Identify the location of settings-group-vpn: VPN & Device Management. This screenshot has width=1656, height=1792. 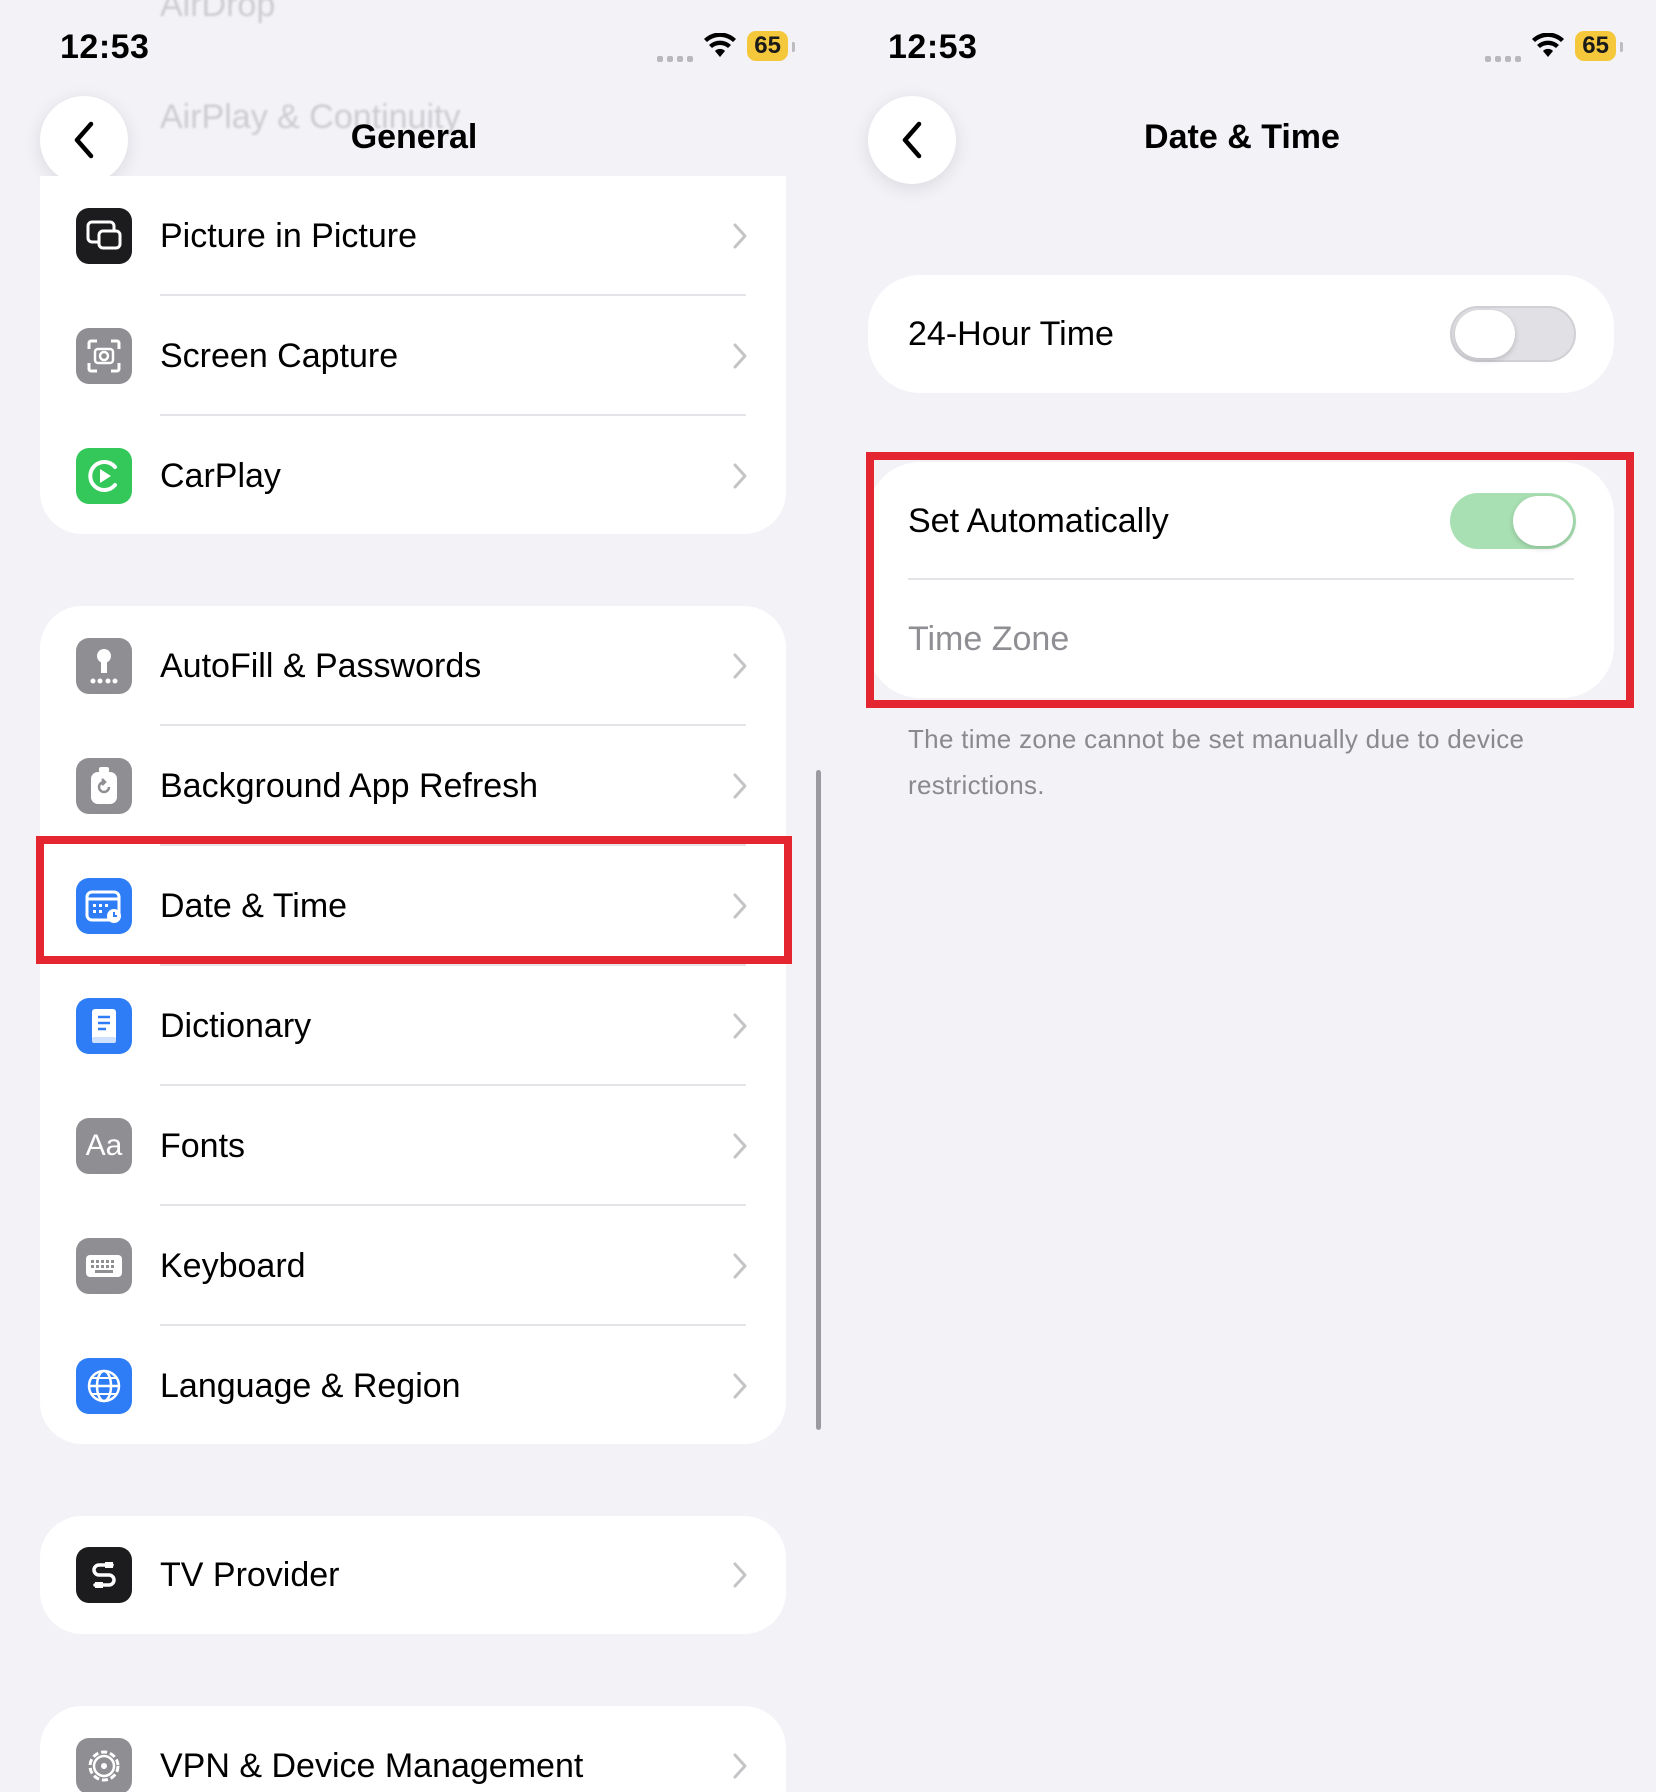
(413, 1749).